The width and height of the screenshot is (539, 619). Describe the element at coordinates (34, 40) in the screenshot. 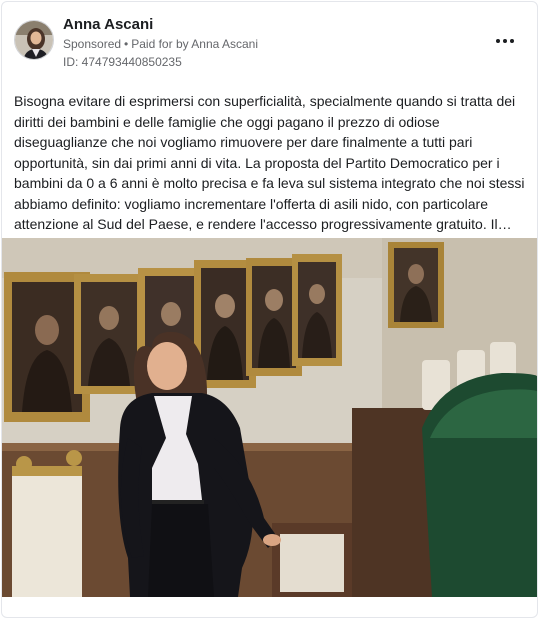

I see `author-avatar` at that location.